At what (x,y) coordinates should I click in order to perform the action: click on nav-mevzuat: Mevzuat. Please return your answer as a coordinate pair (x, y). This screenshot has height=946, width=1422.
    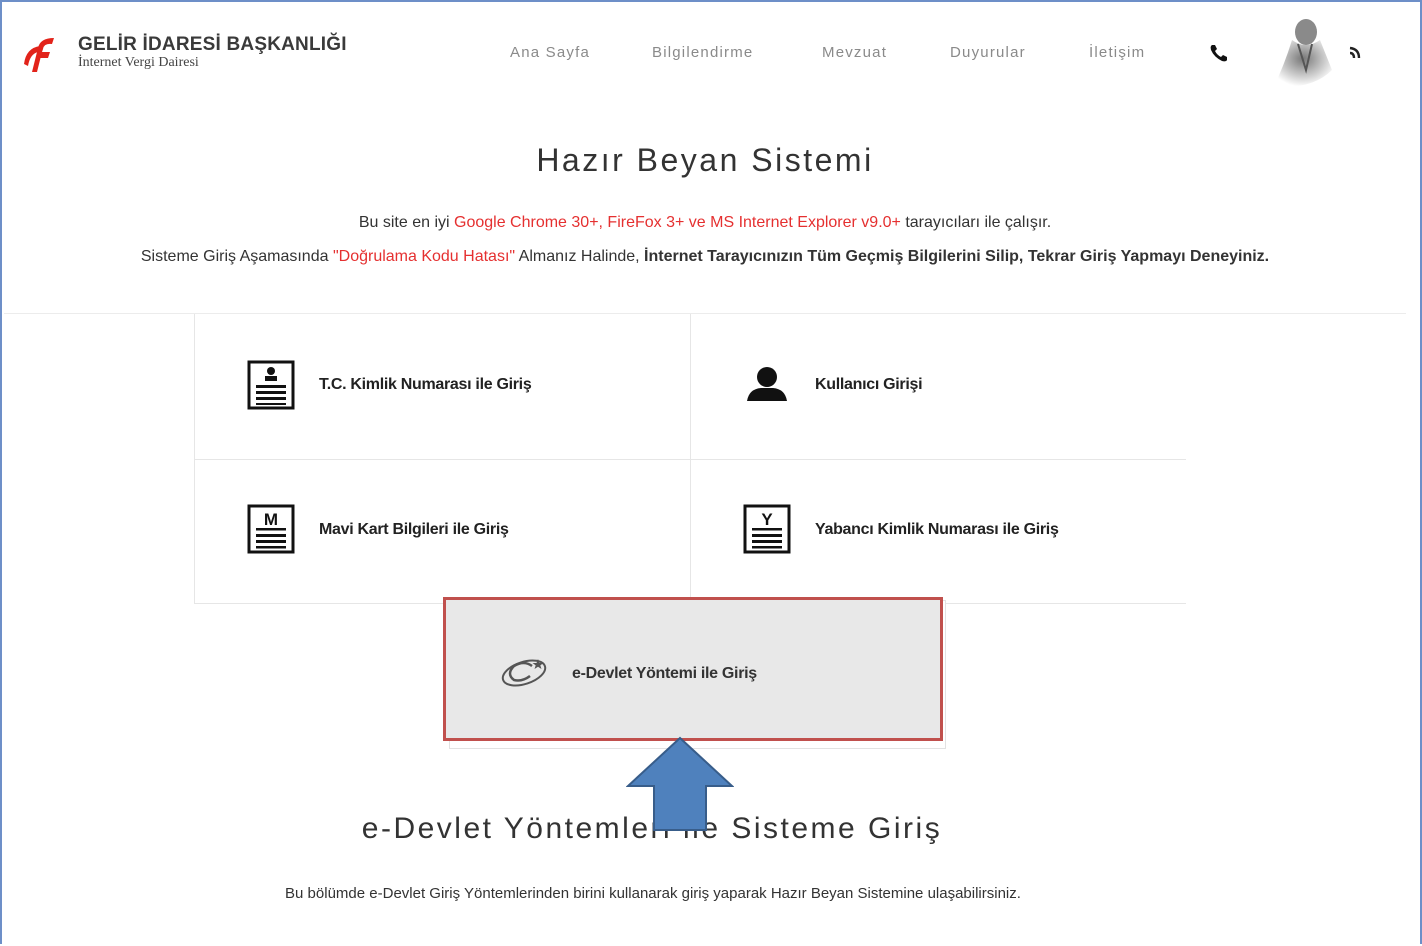
    Looking at the image, I should click on (854, 52).